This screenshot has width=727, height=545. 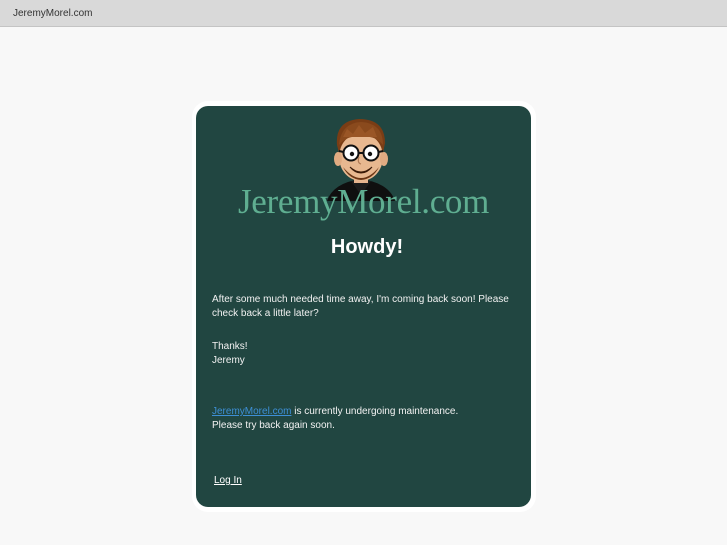 What do you see at coordinates (265, 313) in the screenshot?
I see `message-line-2: check back a little later?` at bounding box center [265, 313].